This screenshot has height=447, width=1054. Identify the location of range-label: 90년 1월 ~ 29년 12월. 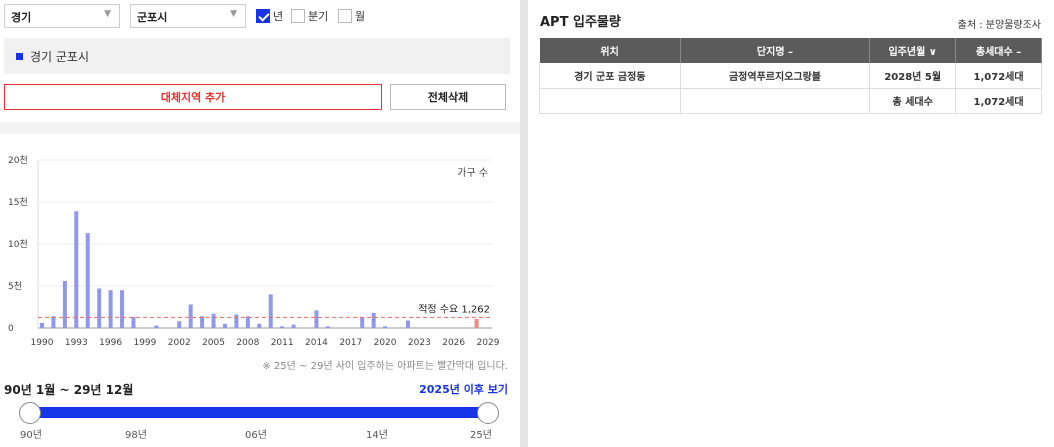
(69, 390).